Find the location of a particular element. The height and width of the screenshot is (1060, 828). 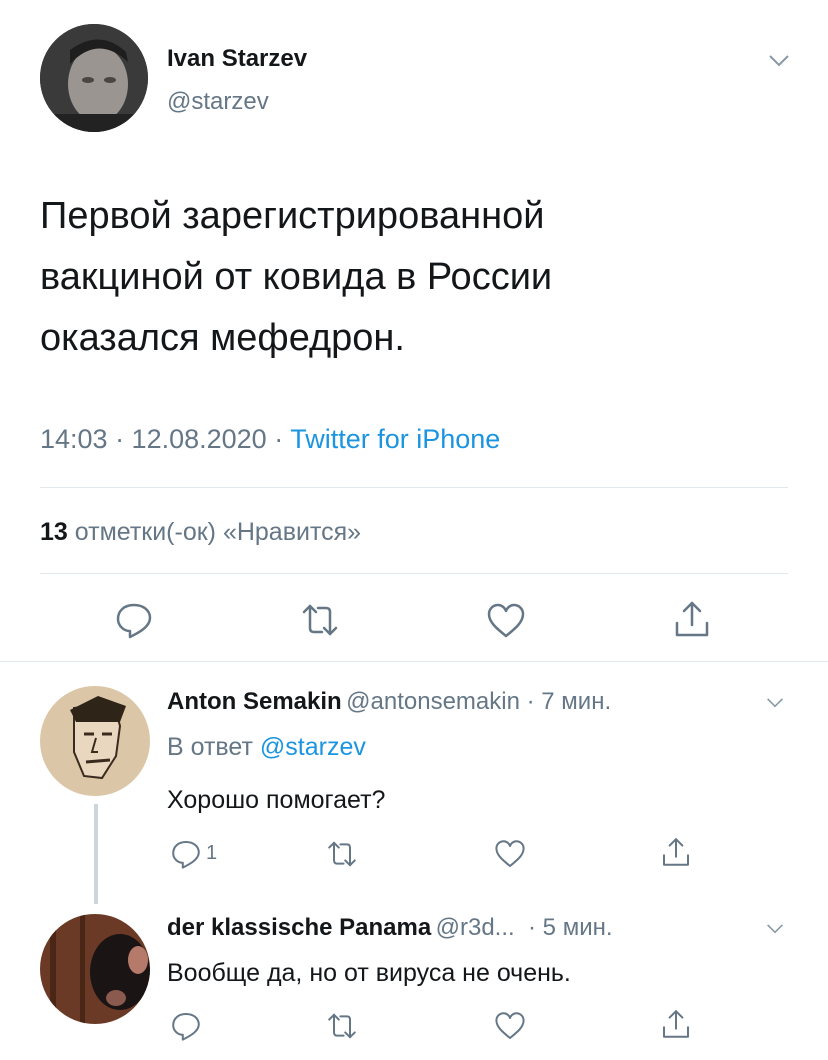

reply-handle-time: @antonsemakin · 7 мин. is located at coordinates (478, 701).